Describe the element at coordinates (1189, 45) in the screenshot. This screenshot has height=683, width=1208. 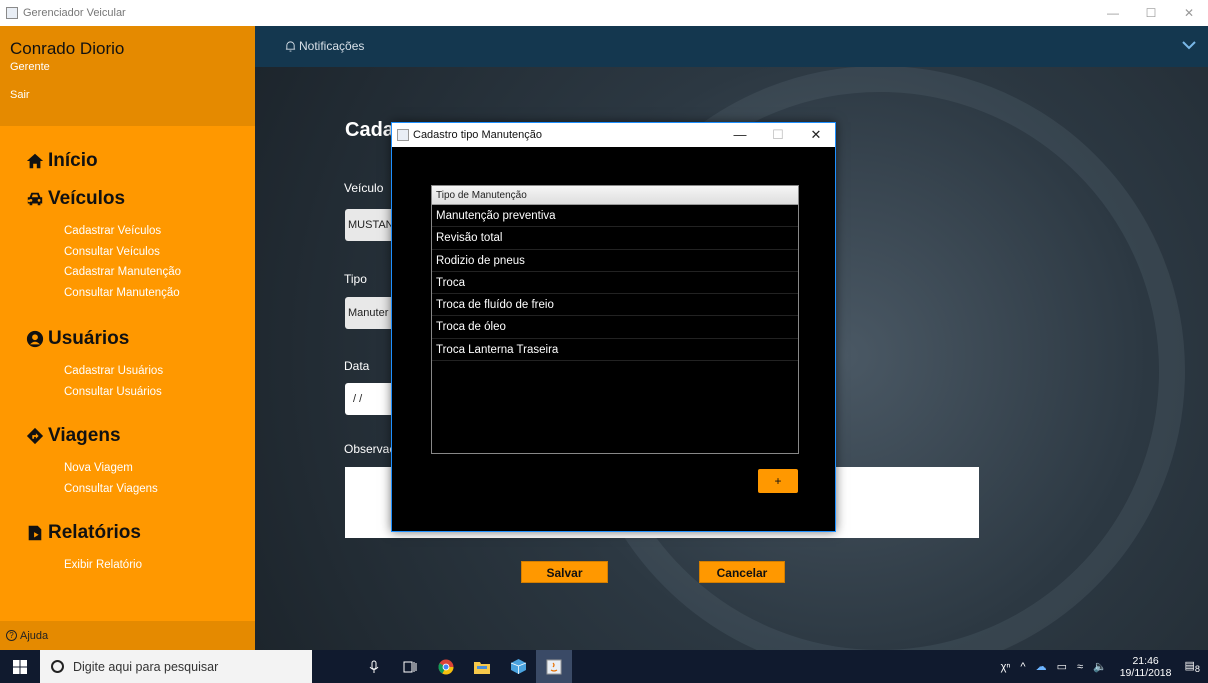
I see `chevron-down-icon` at that location.